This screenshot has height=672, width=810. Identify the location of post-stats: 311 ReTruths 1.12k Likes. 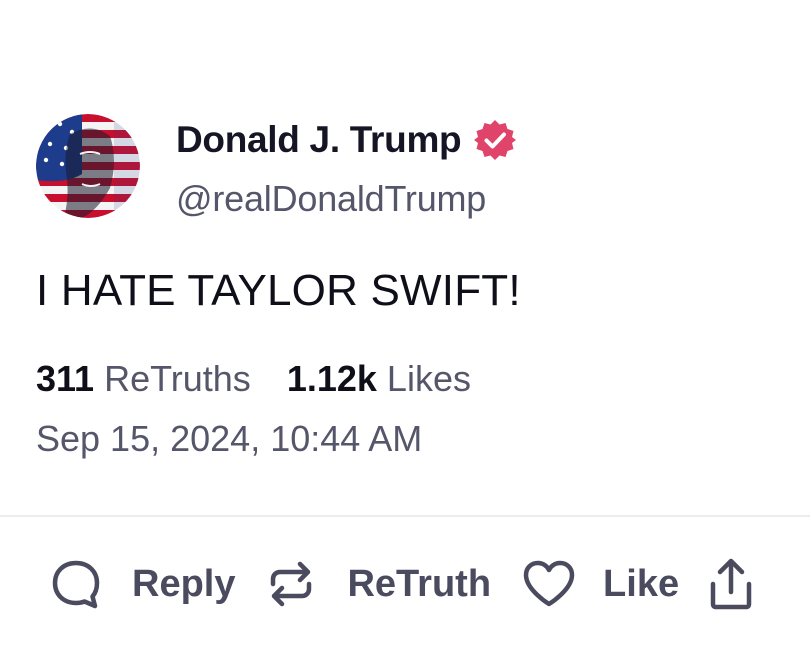
(253, 379).